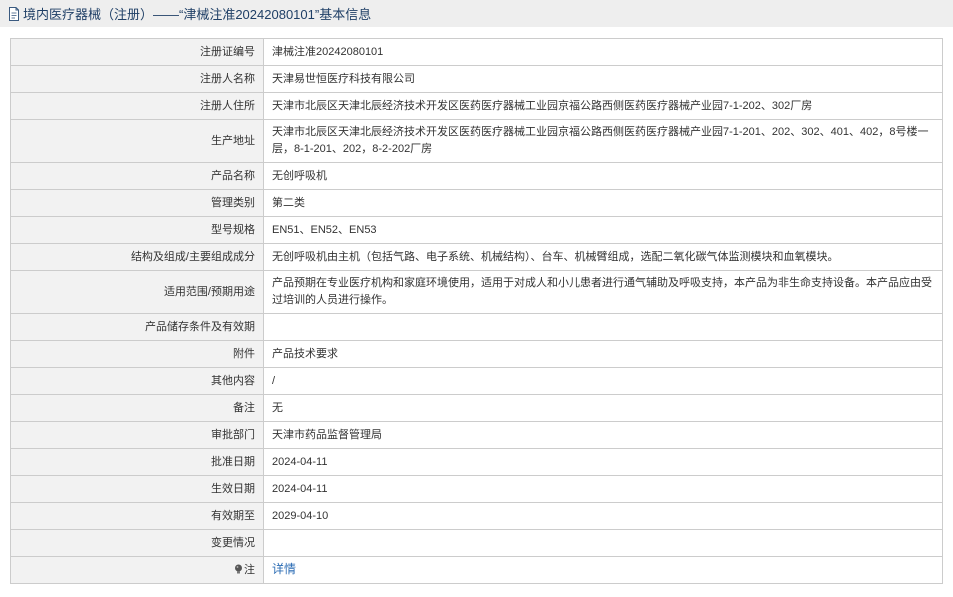 The width and height of the screenshot is (953, 597). I want to click on row-label: 适用范围/预期用途, so click(137, 292).